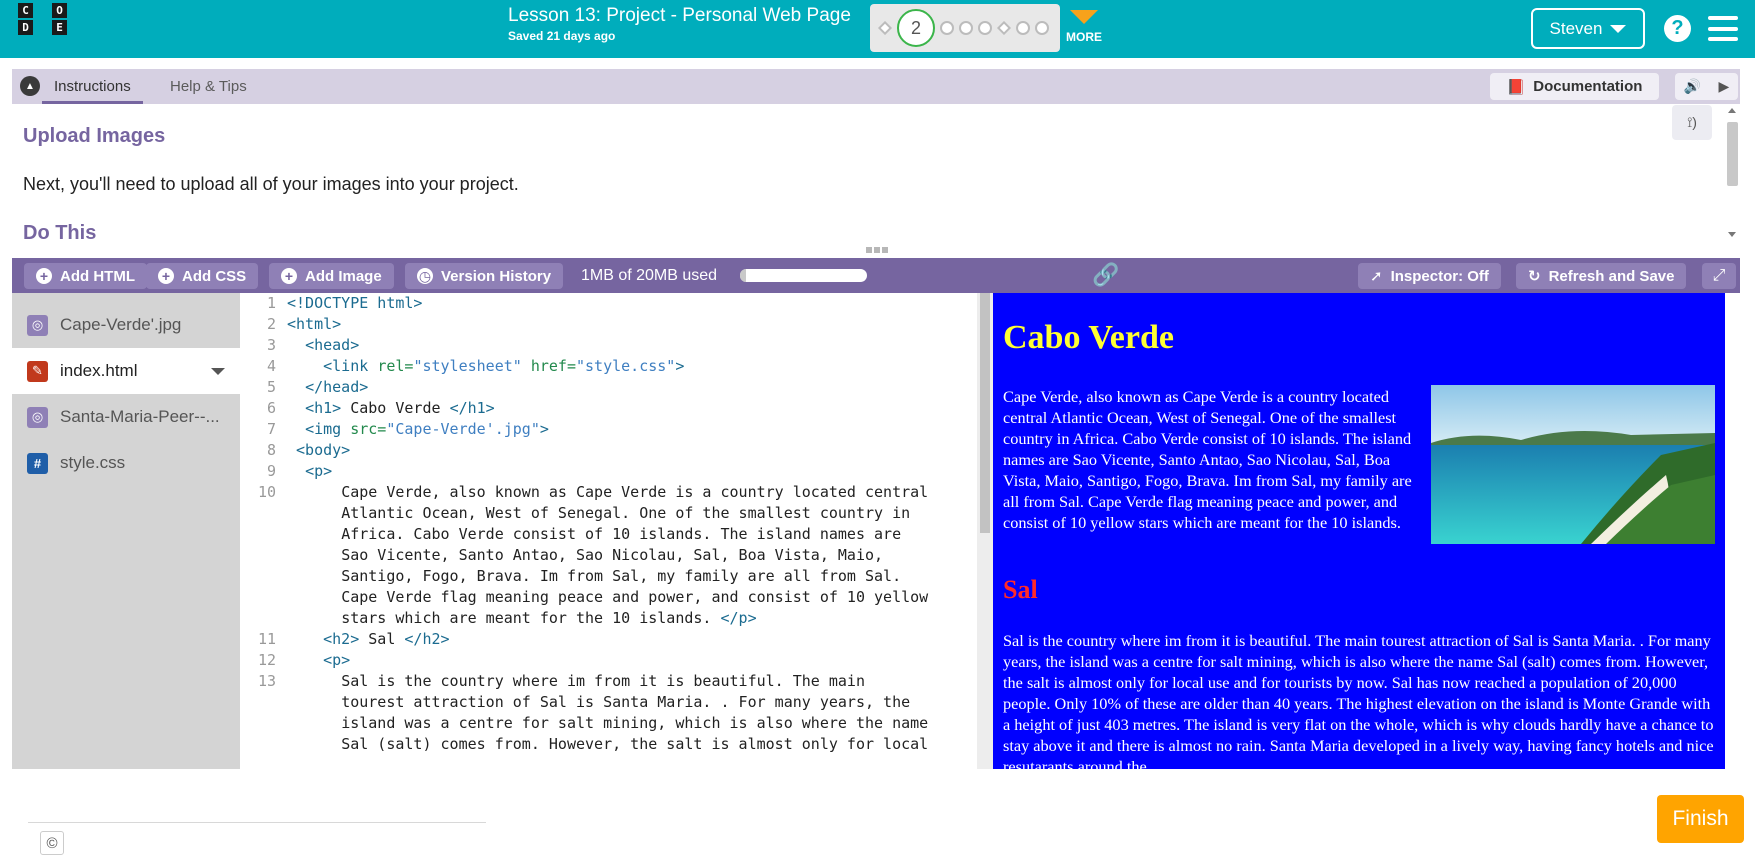 Image resolution: width=1755 pixels, height=861 pixels. Describe the element at coordinates (257, 822) in the screenshot. I see `footer-divider` at that location.